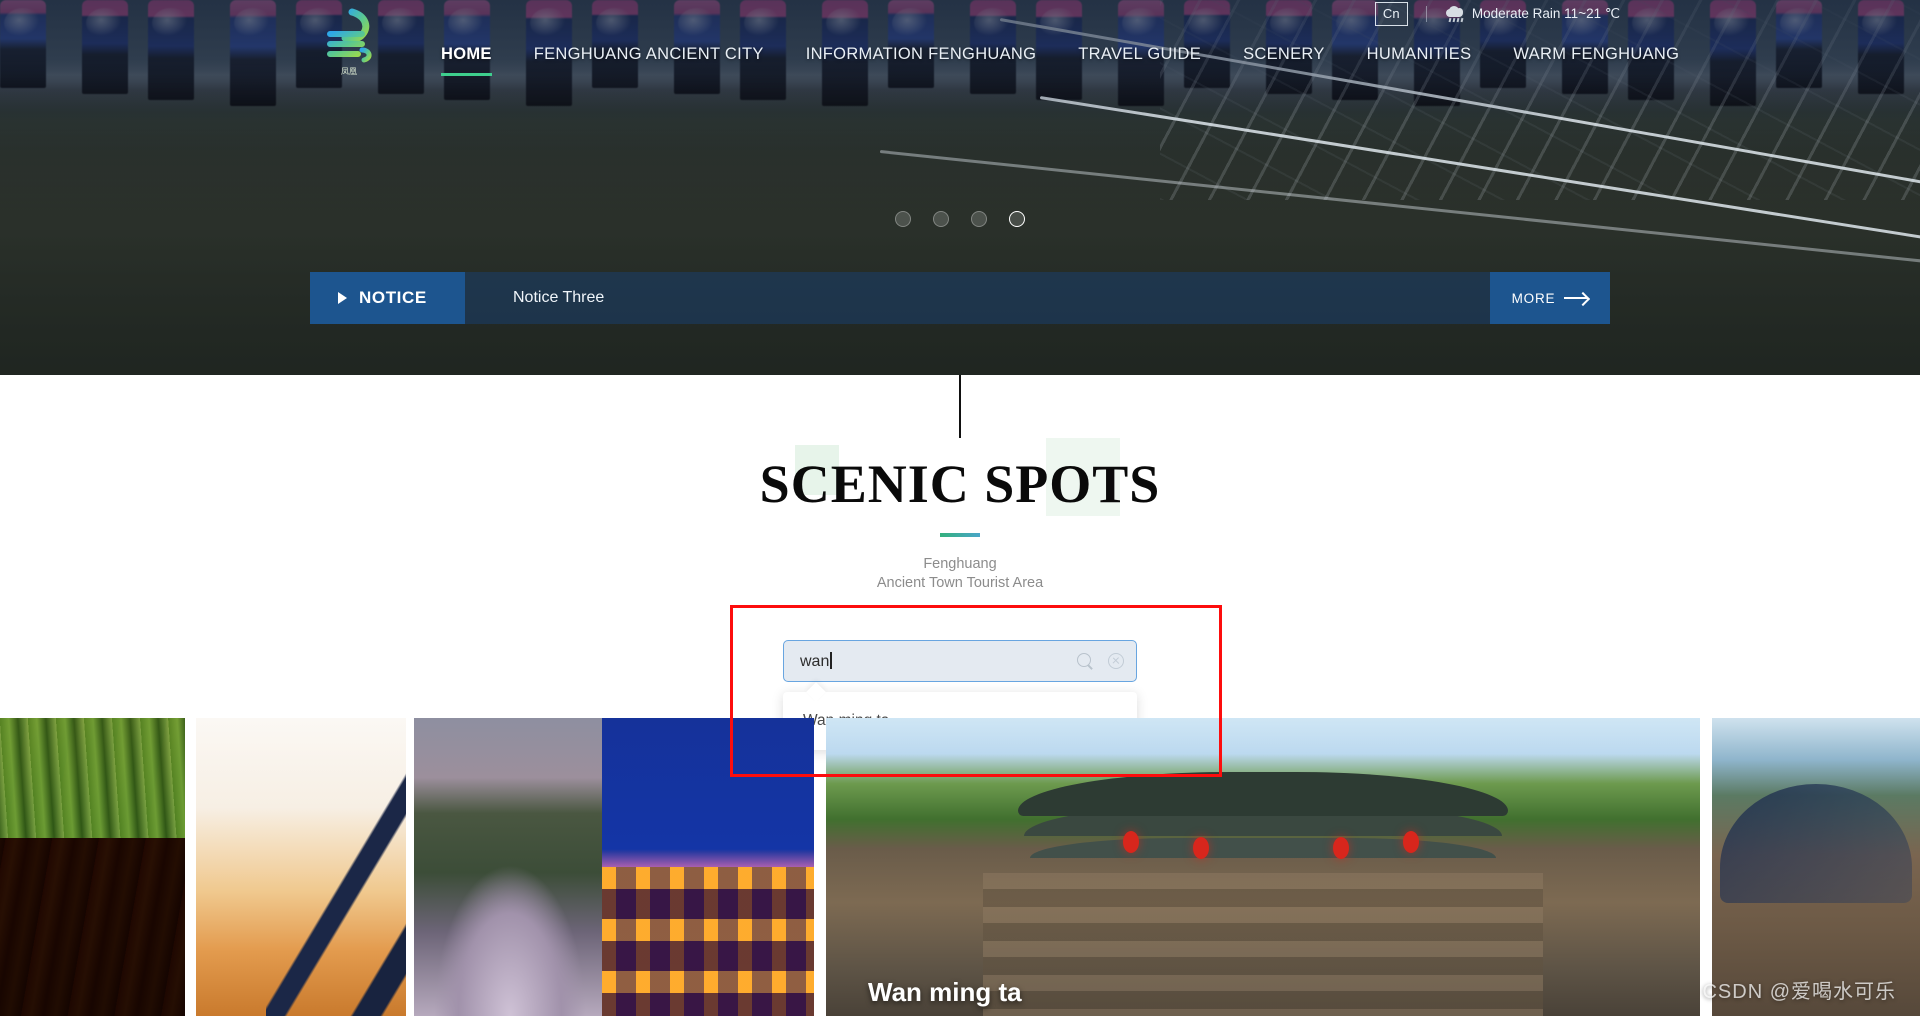 This screenshot has width=1920, height=1016. I want to click on notice-label-text: NOTICE, so click(393, 297).